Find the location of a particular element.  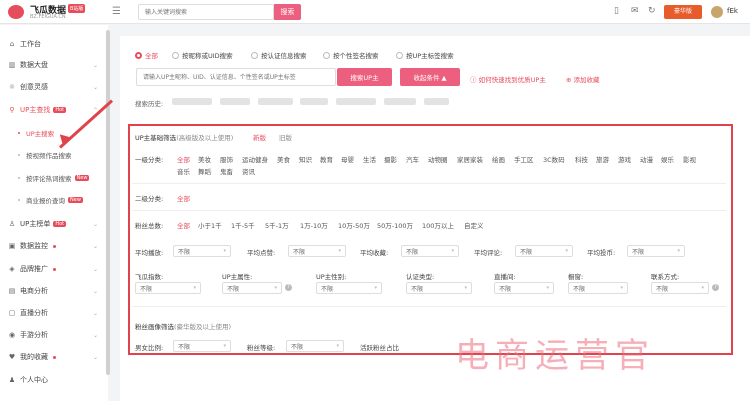

sidebar-item-live: ▢ 直播分析 ⌄ is located at coordinates (54, 313).